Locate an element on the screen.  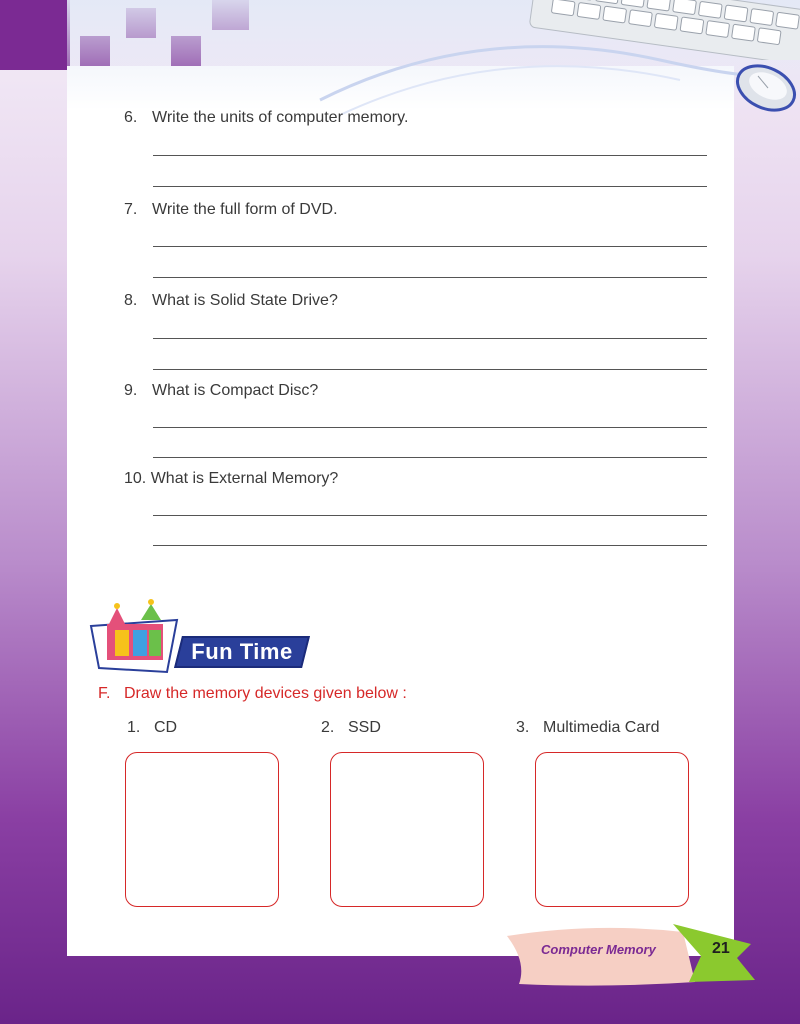
question-9: 9. What is Compact Disc? is located at coordinates (221, 391).